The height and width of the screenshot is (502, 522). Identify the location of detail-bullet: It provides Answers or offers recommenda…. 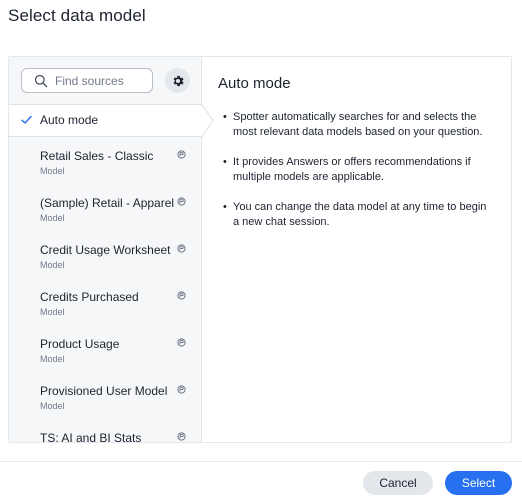
(358, 170).